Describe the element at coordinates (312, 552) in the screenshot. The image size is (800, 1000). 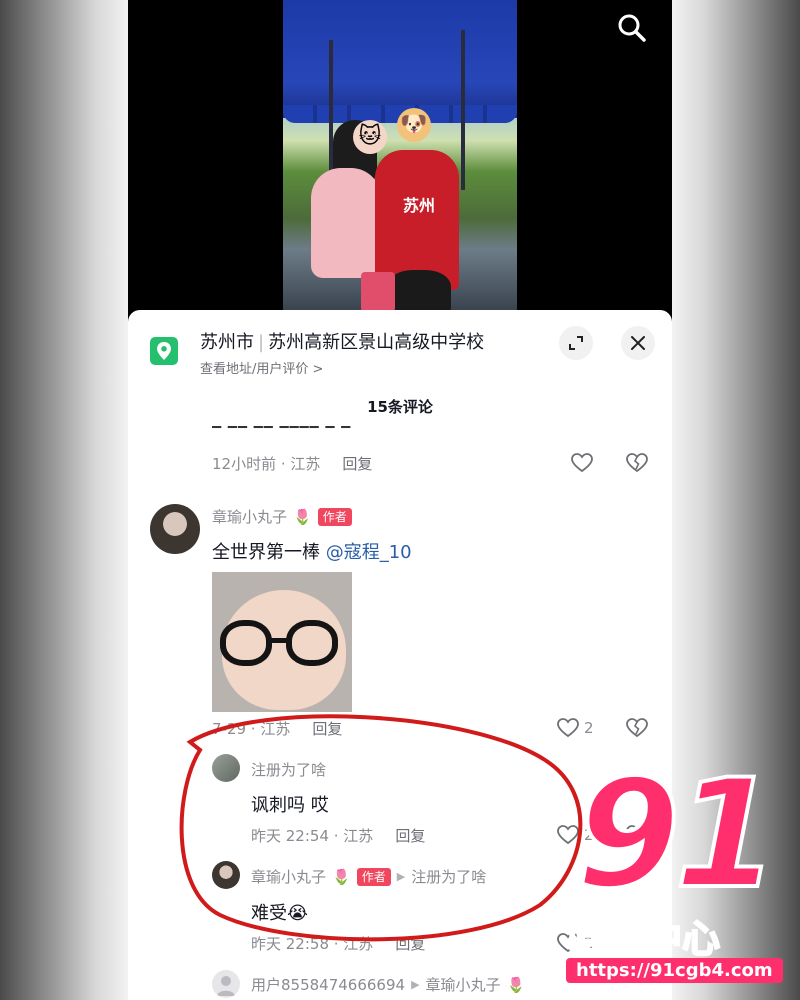
I see `comment-text: 全世界第一棒 @寇程_10` at that location.